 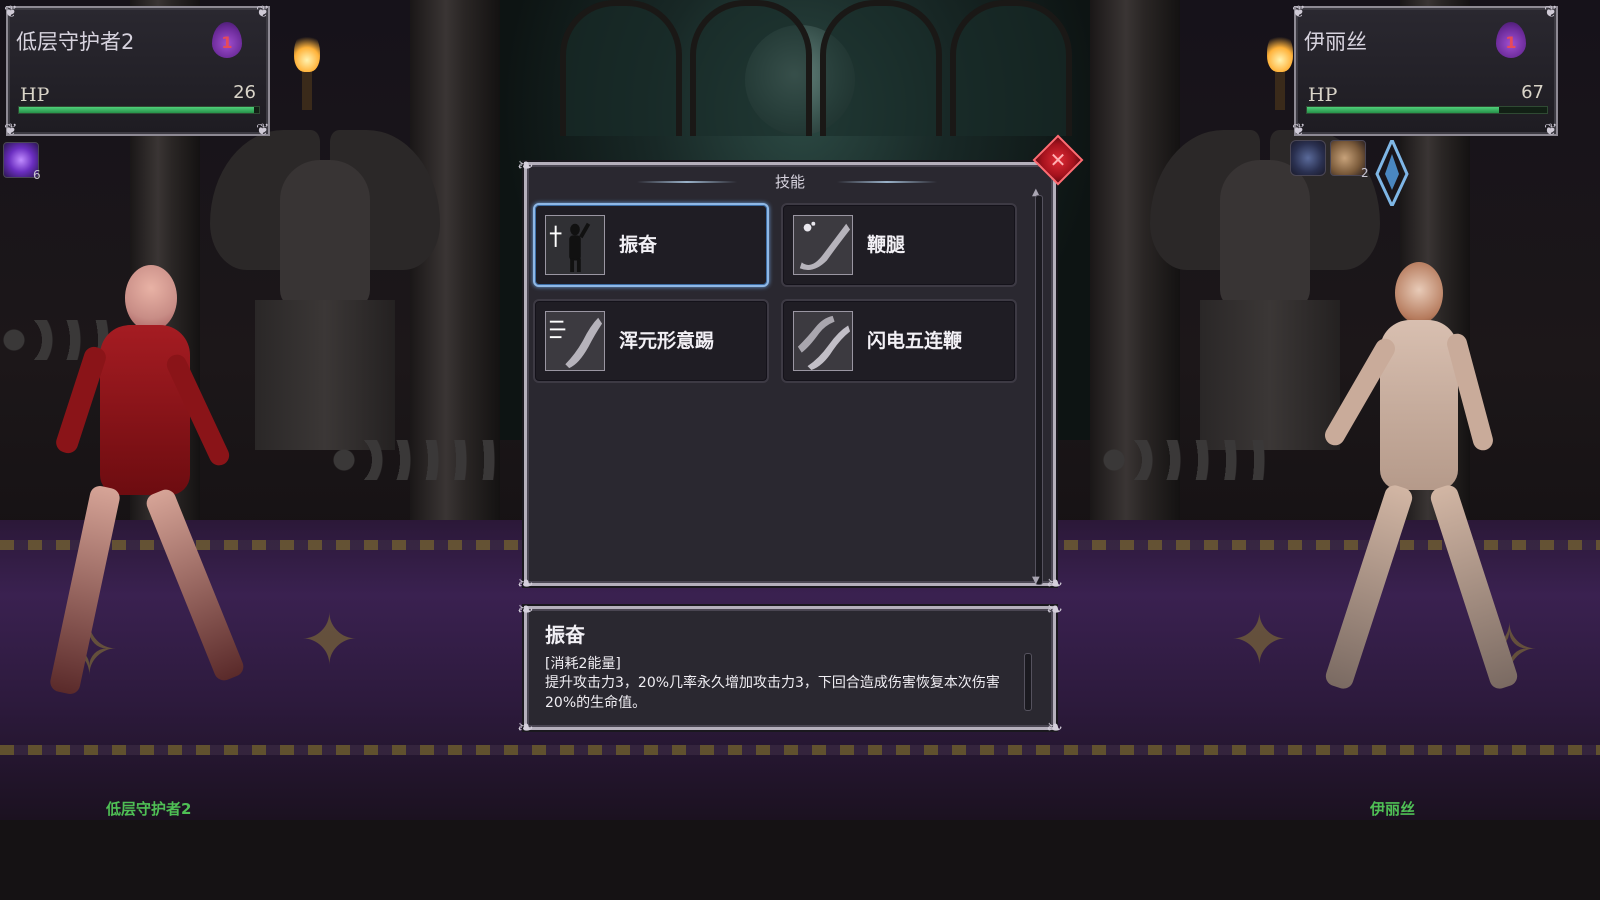 What do you see at coordinates (244, 92) in the screenshot?
I see `enemy-hp-value: 26` at bounding box center [244, 92].